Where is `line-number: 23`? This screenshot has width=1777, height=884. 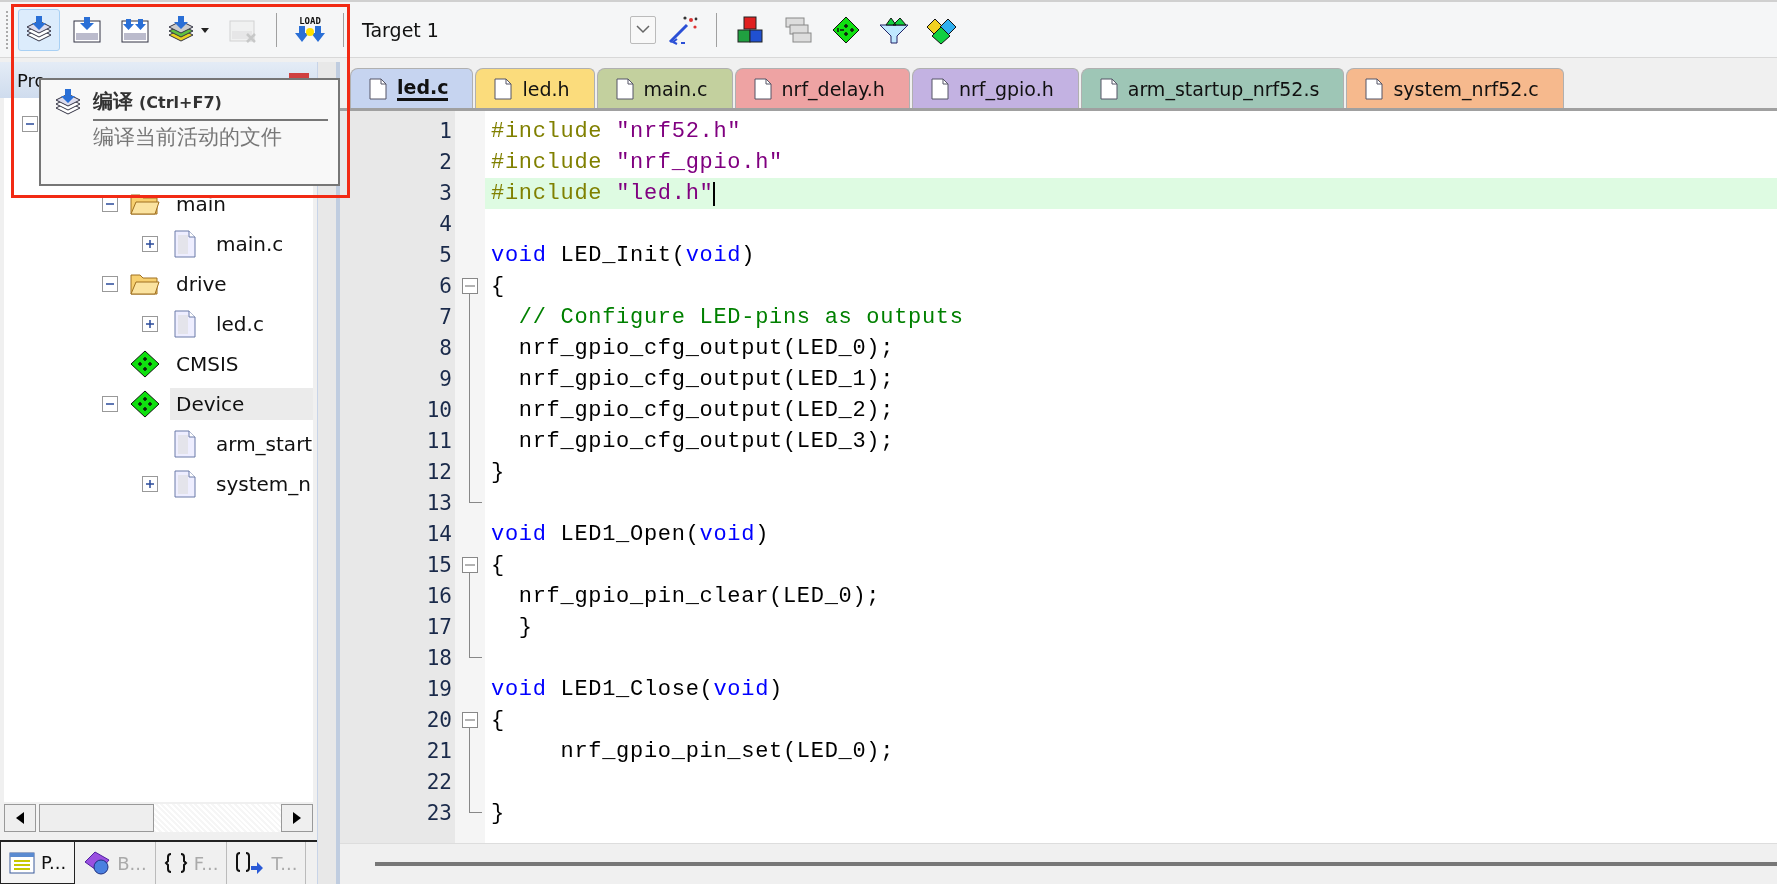 line-number: 23 is located at coordinates (439, 813).